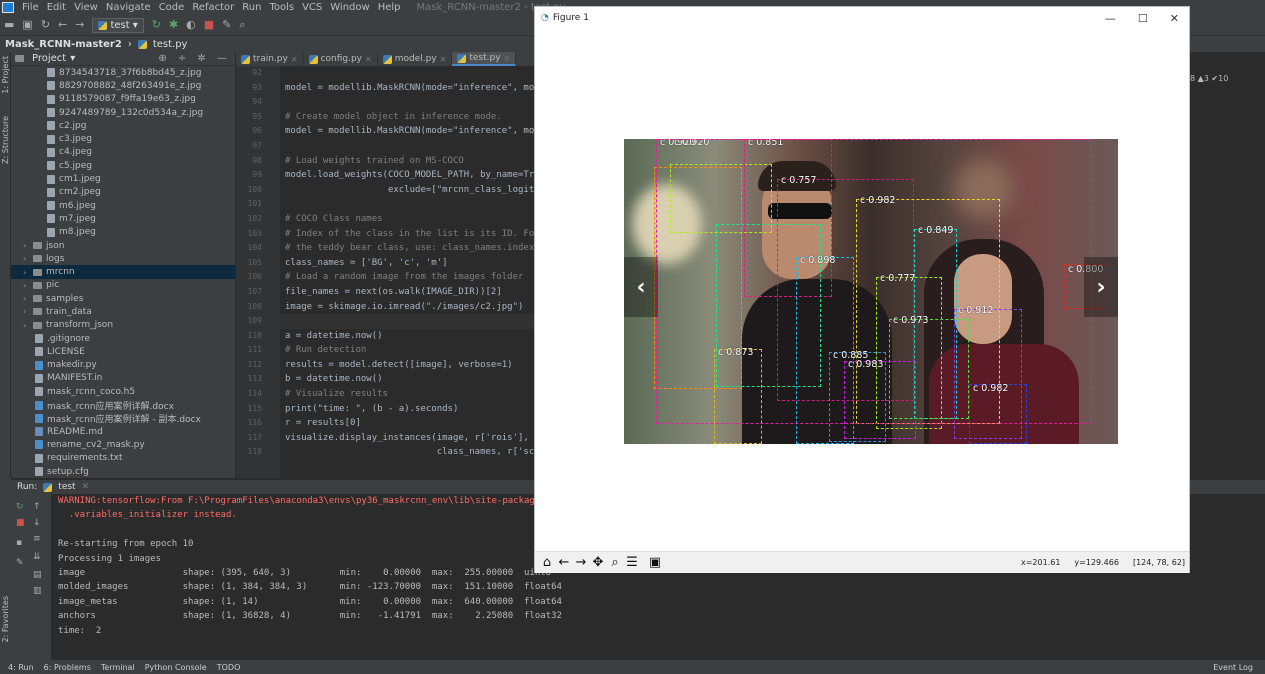  What do you see at coordinates (62, 25) in the screenshot?
I see `back-nav-icon: ←` at bounding box center [62, 25].